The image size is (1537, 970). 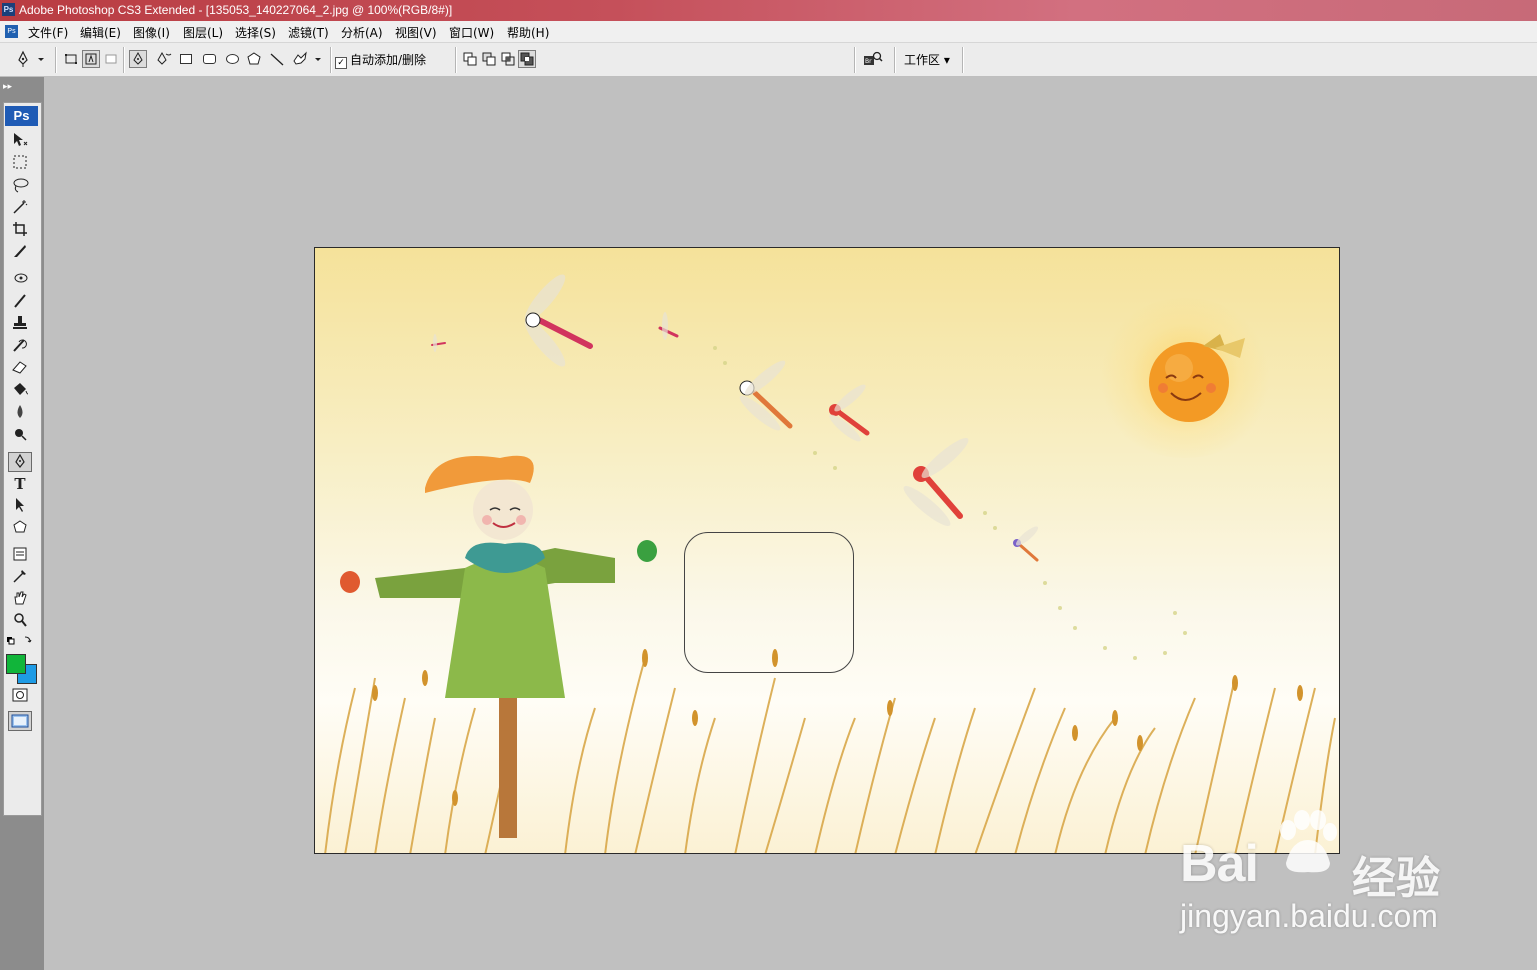 What do you see at coordinates (528, 32) in the screenshot?
I see `menu-help: 帮助(H)` at bounding box center [528, 32].